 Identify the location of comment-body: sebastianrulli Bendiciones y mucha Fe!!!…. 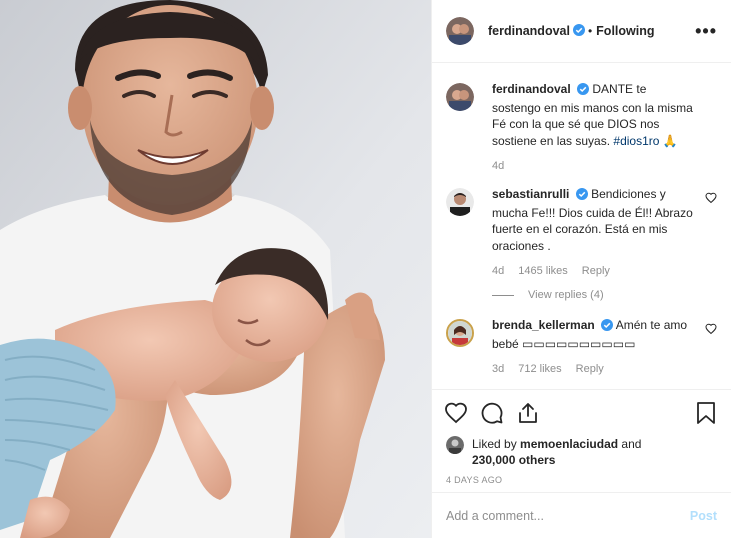
(604, 231).